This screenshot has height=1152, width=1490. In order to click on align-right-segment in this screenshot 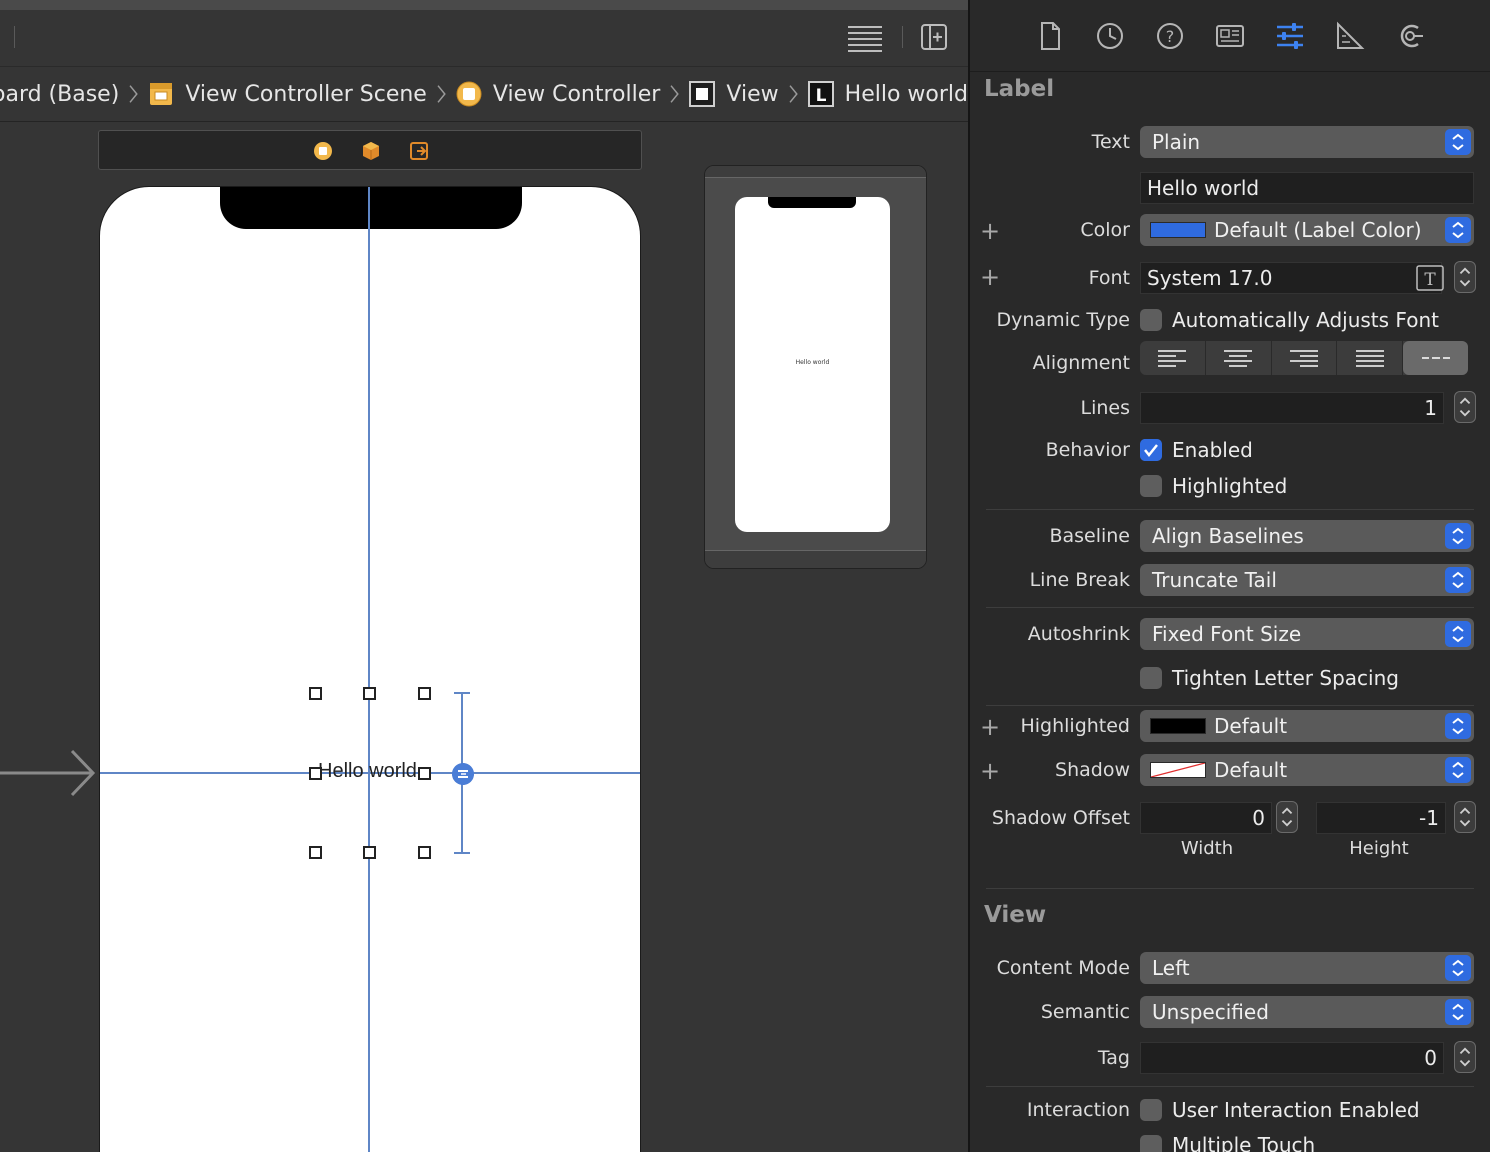, I will do `click(1305, 358)`.